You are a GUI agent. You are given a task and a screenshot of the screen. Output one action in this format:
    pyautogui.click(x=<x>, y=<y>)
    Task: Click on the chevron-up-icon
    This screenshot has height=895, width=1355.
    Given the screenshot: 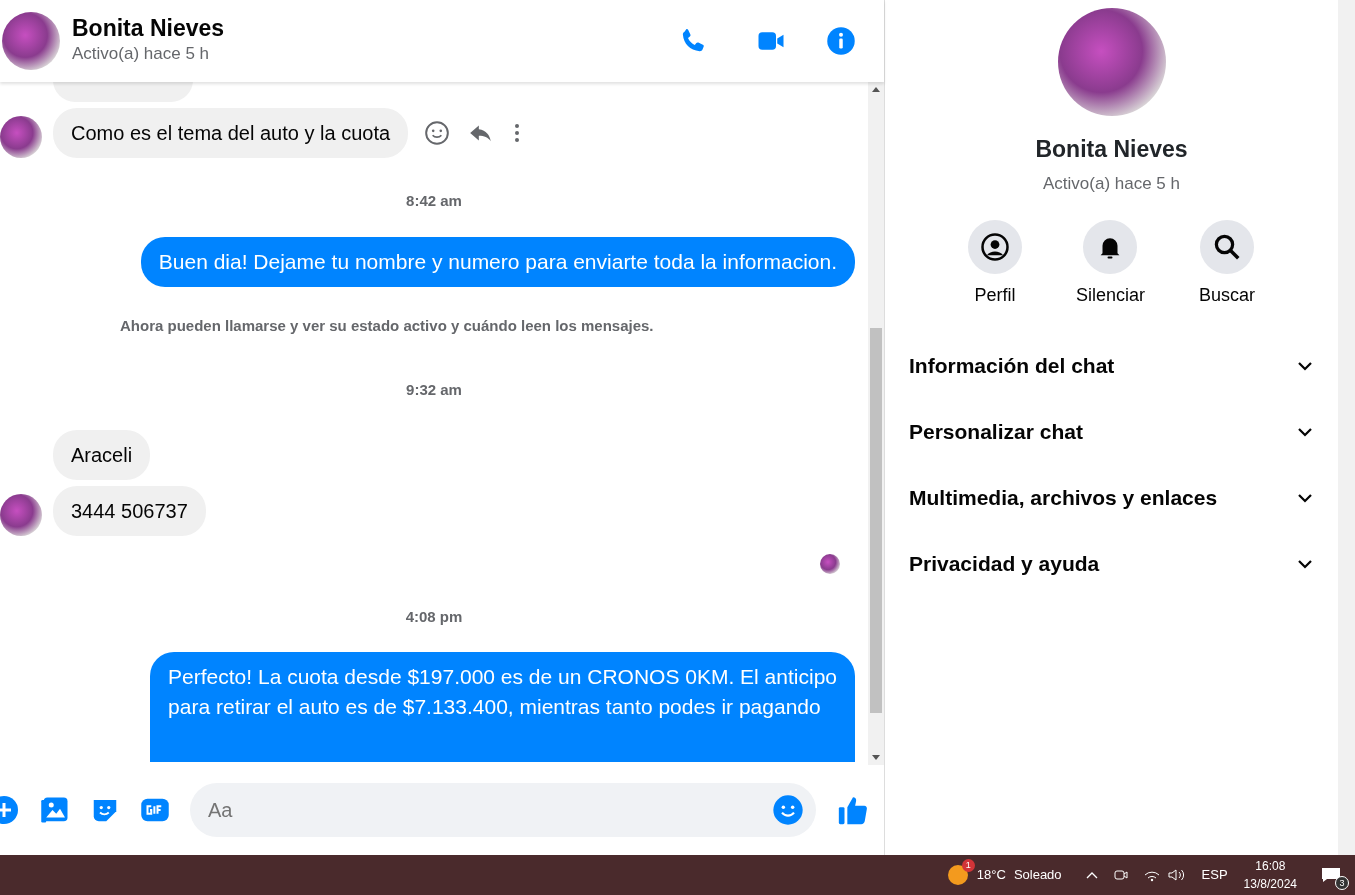 What is the action you would take?
    pyautogui.click(x=1091, y=875)
    